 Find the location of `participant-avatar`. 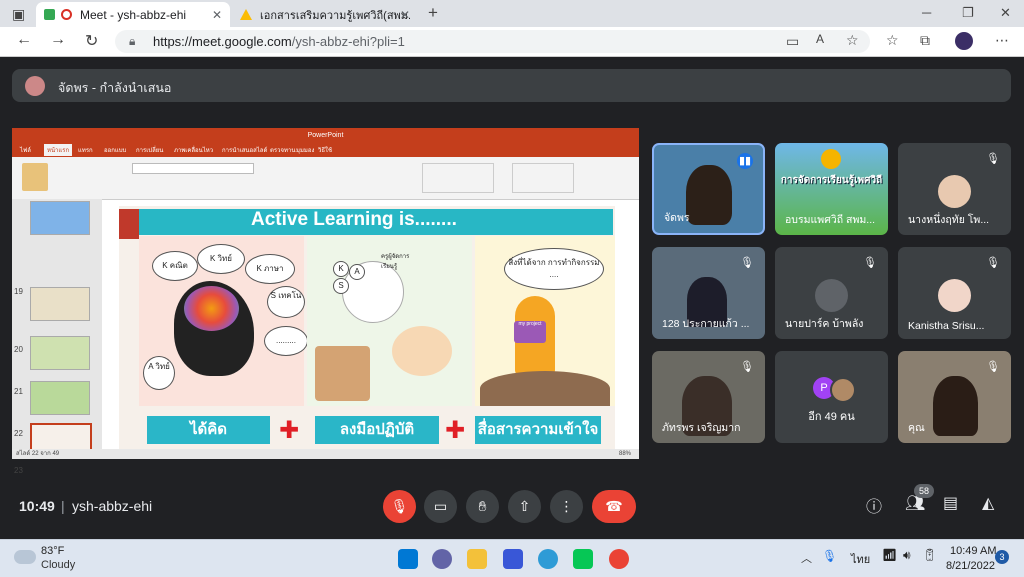

participant-avatar is located at coordinates (954, 295).